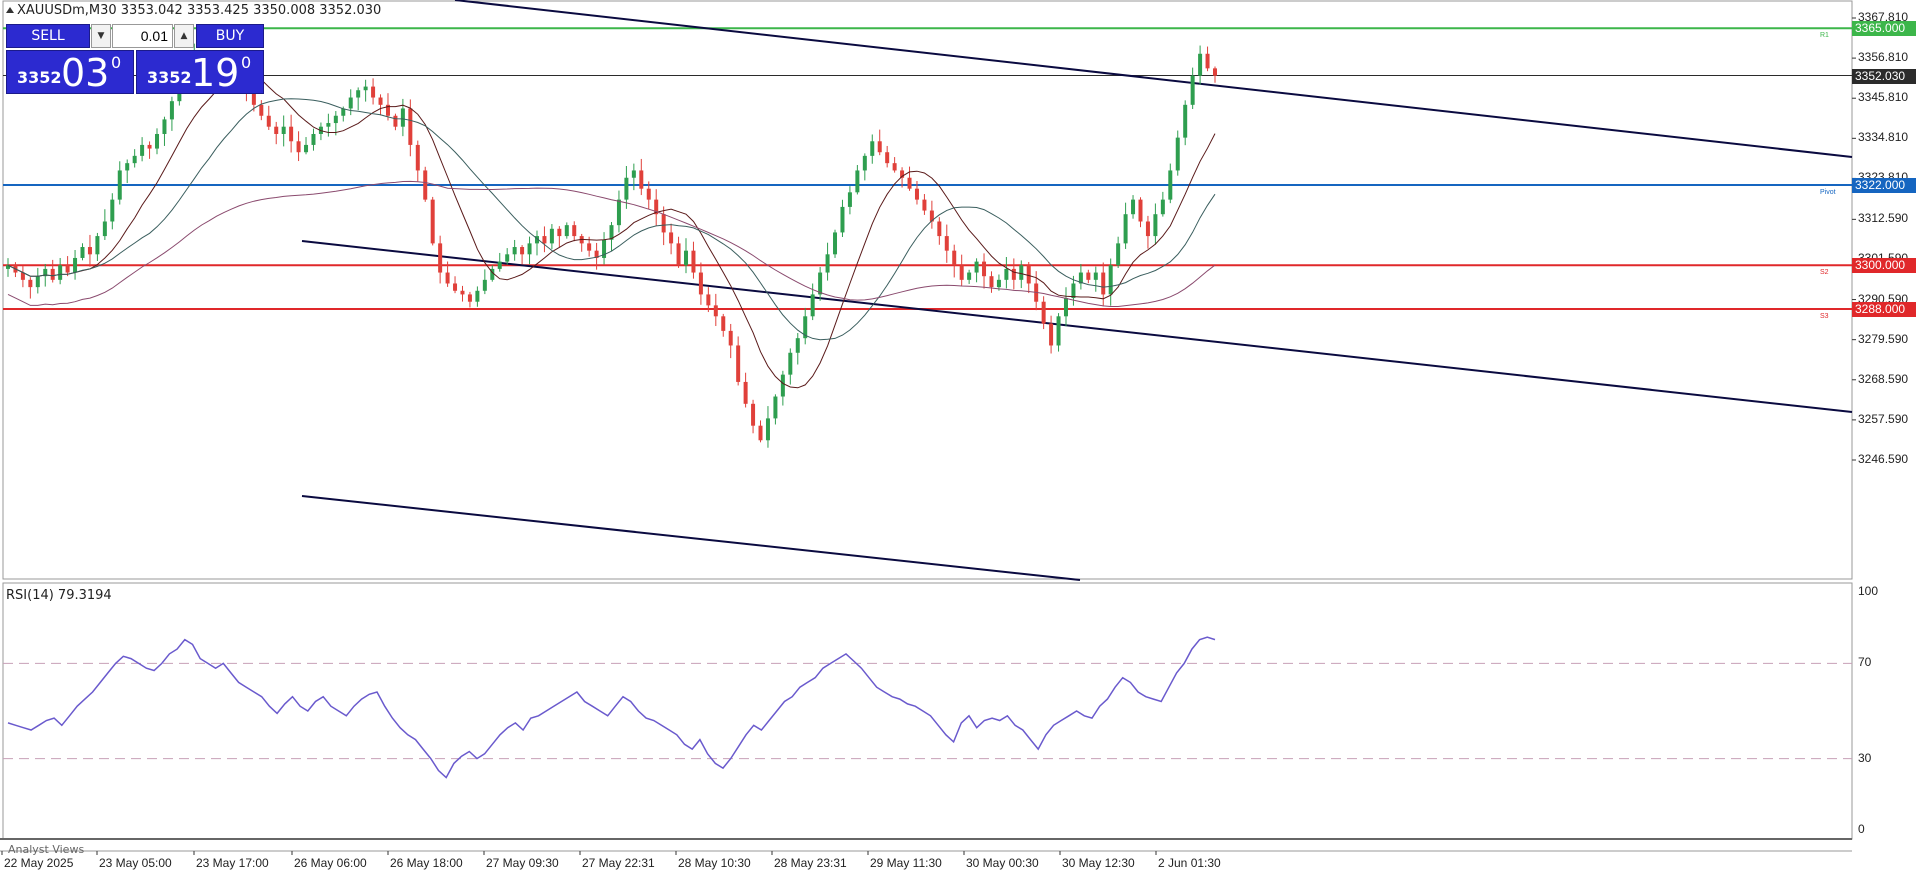  Describe the element at coordinates (1883, 418) in the screenshot. I see `price-axis-label: 3257.590` at that location.